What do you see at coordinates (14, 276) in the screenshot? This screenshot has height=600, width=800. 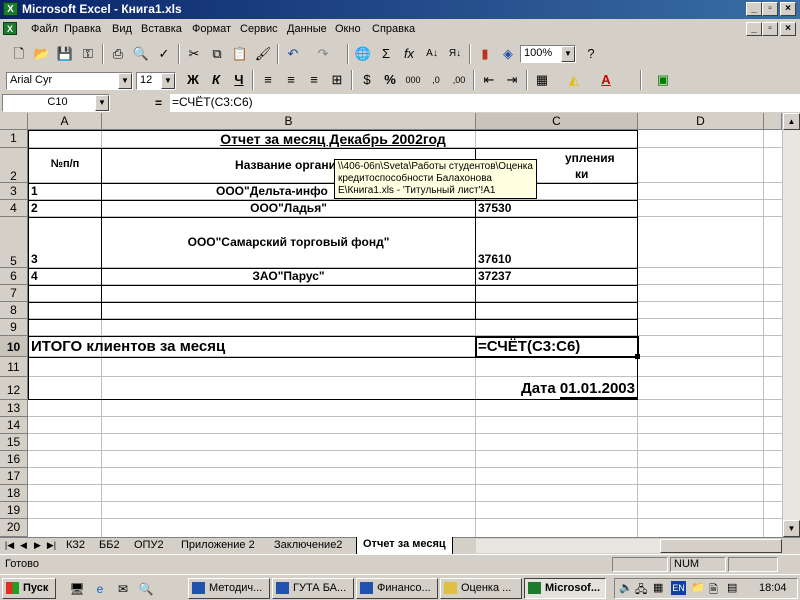 I see `row-header-6: 6` at bounding box center [14, 276].